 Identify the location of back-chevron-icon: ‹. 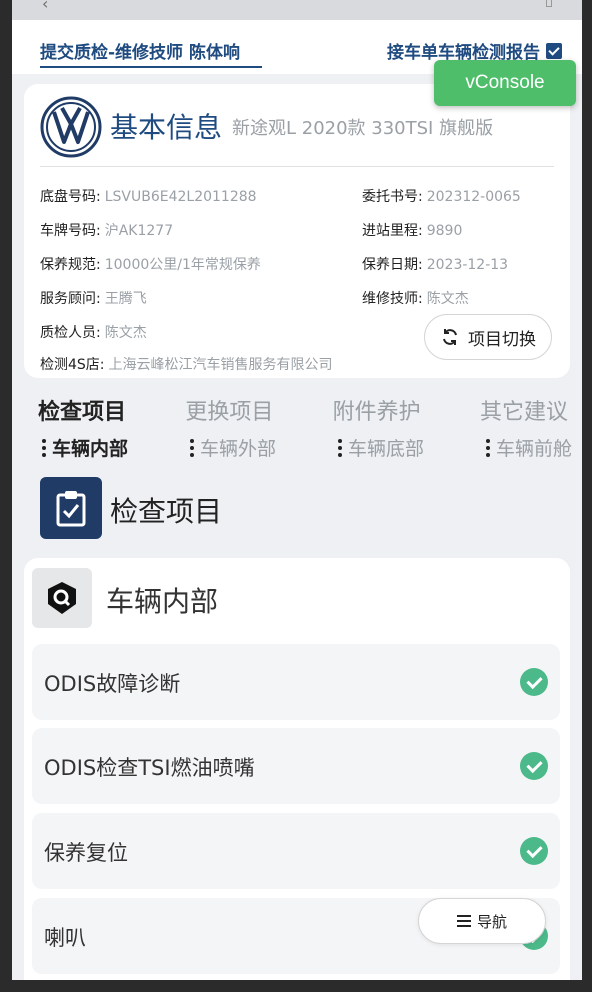
(45, 6).